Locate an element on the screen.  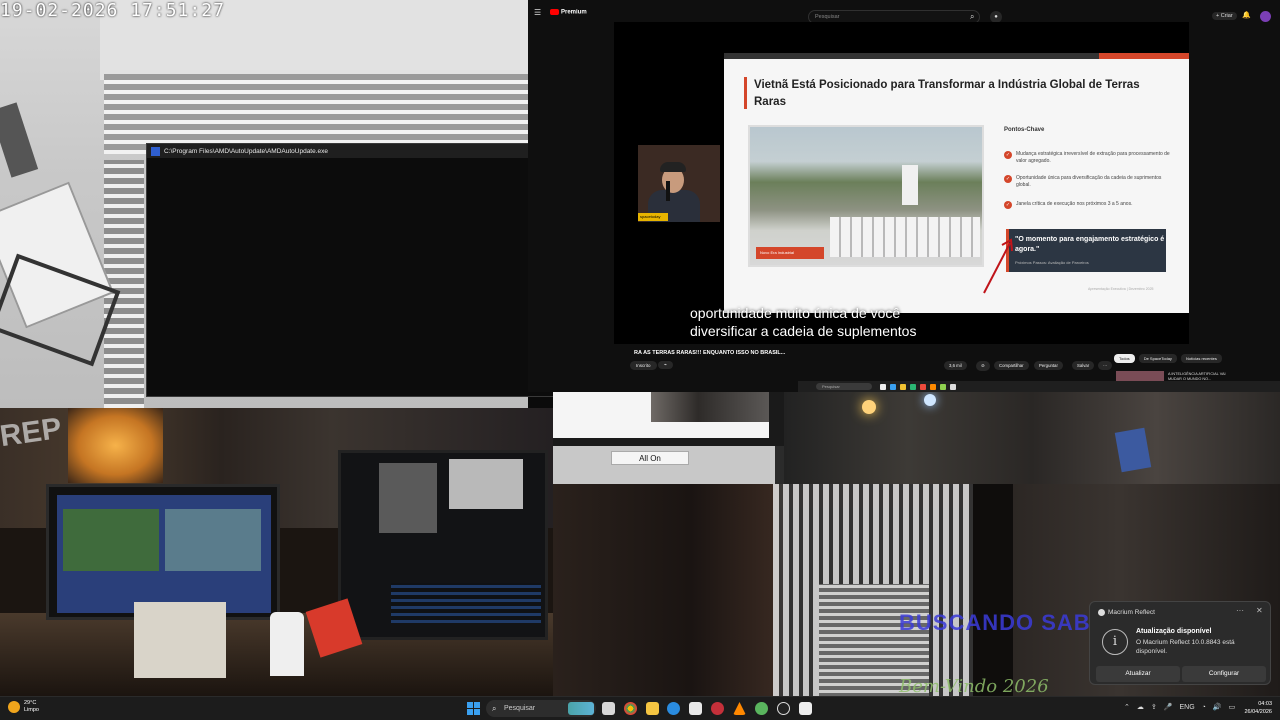
store-icon is located at coordinates (695, 708).